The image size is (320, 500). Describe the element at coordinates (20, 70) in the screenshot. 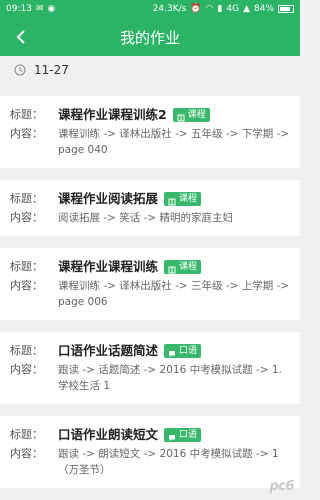

I see `clock-icon` at that location.